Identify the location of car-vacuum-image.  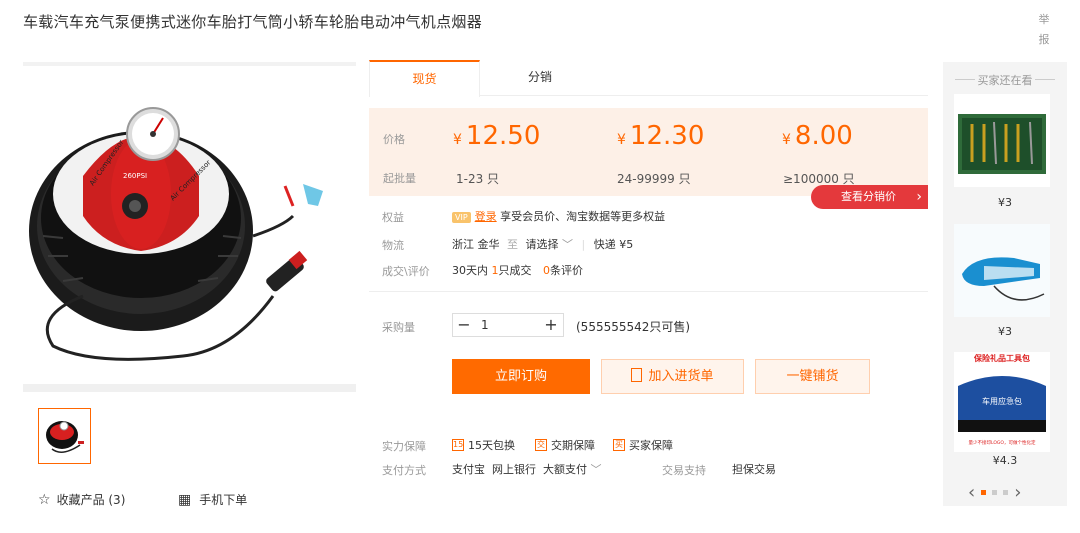
(1002, 270).